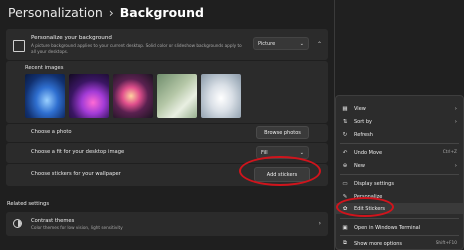 The width and height of the screenshot is (464, 250). What do you see at coordinates (280, 171) in the screenshot?
I see `highlight-ellipse-add-stickers` at bounding box center [280, 171].